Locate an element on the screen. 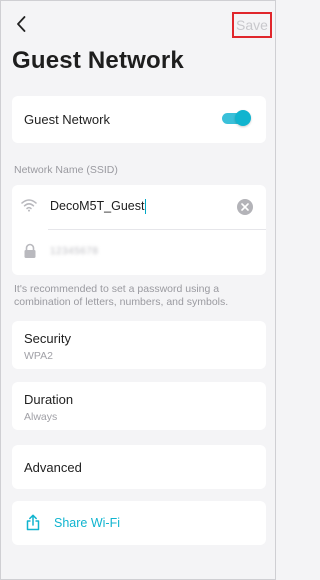 The image size is (320, 580). advanced-label: Advanced is located at coordinates (53, 467).